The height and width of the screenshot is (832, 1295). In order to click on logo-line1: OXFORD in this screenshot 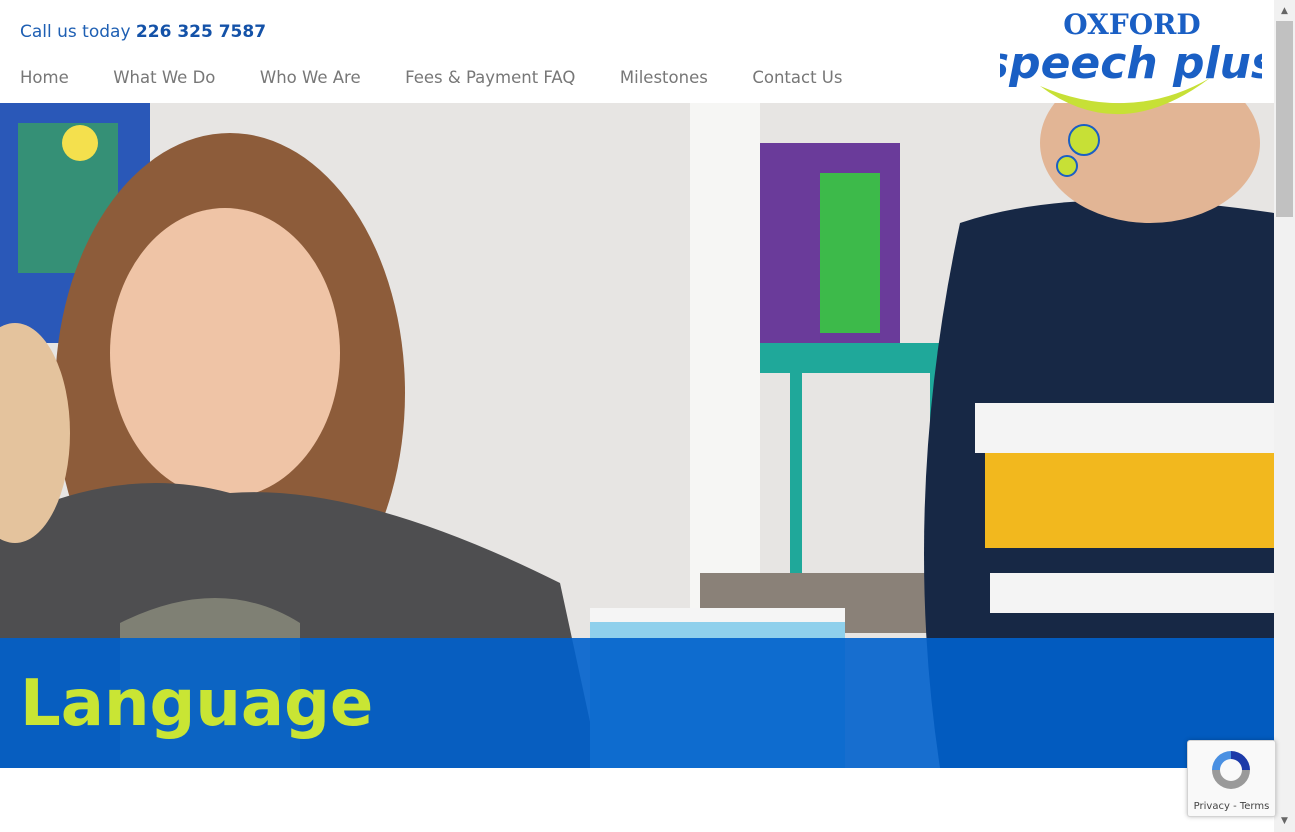, I will do `click(1131, 24)`.